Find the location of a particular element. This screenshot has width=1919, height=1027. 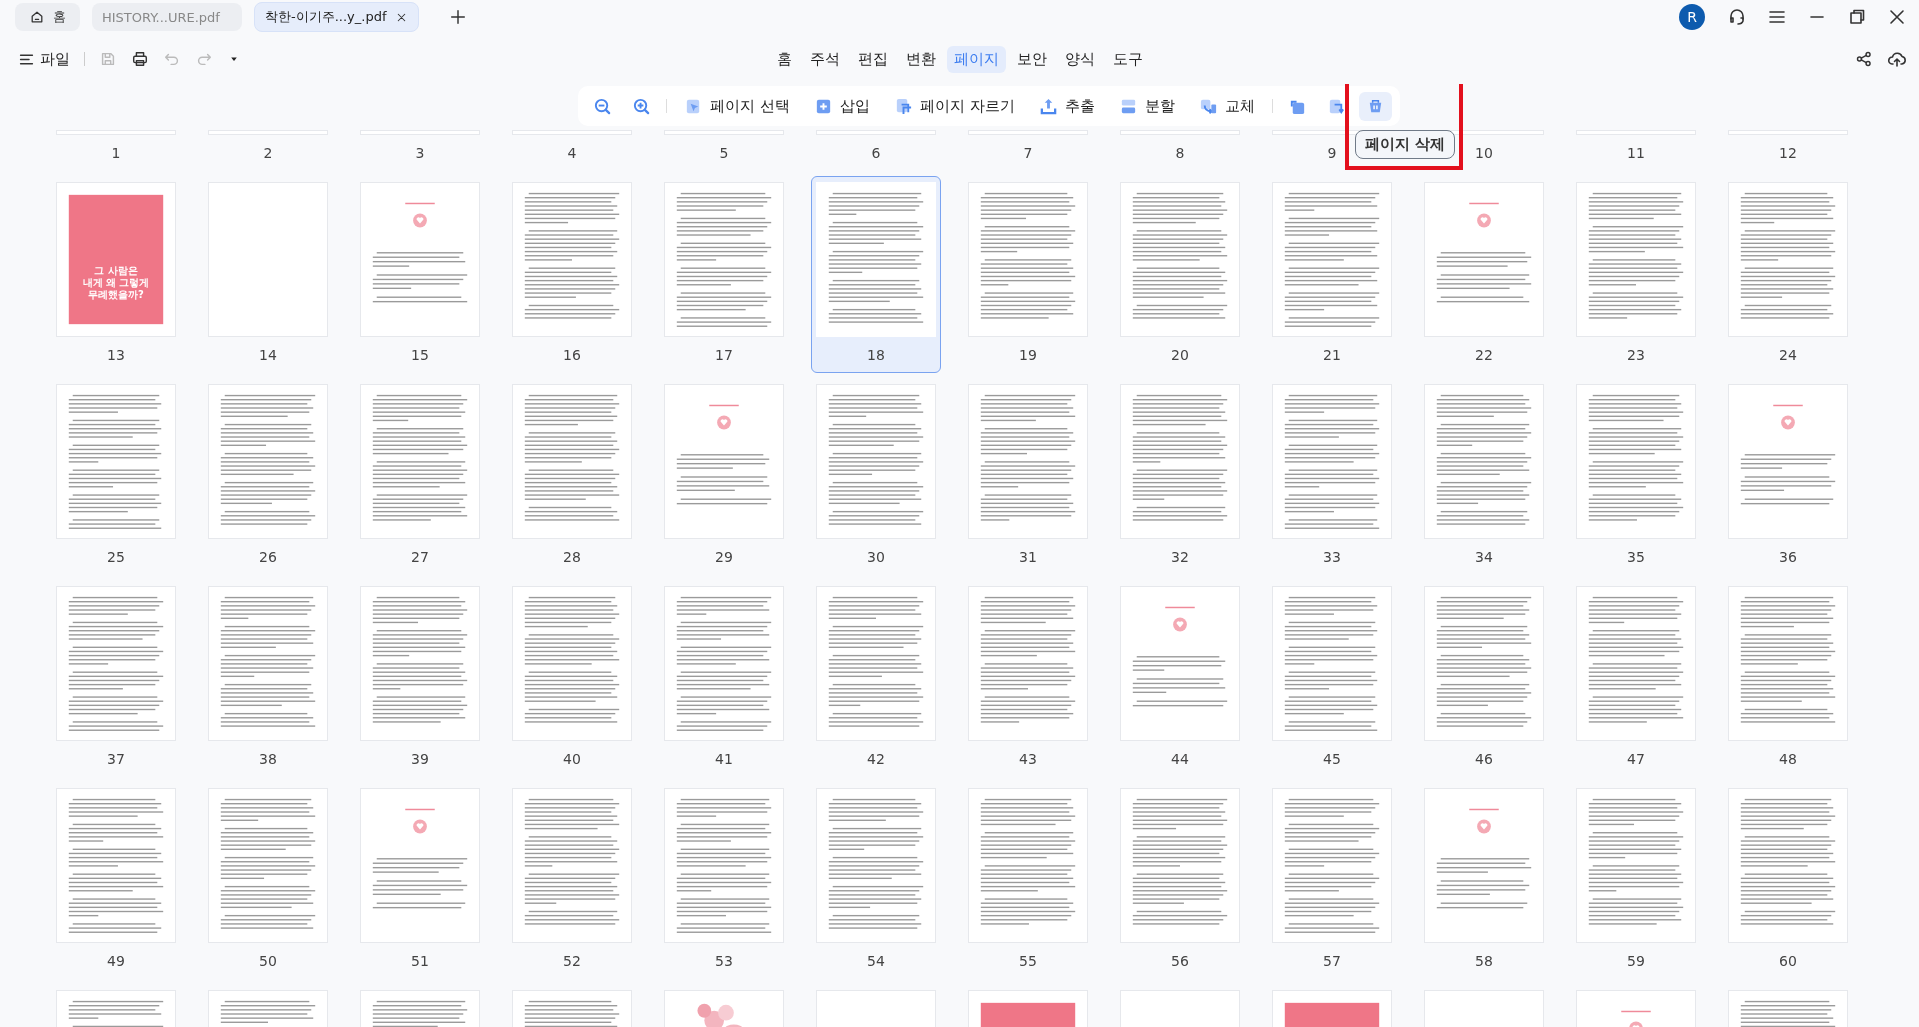

toolbar-button: 페이지 선택 is located at coordinates (737, 106).